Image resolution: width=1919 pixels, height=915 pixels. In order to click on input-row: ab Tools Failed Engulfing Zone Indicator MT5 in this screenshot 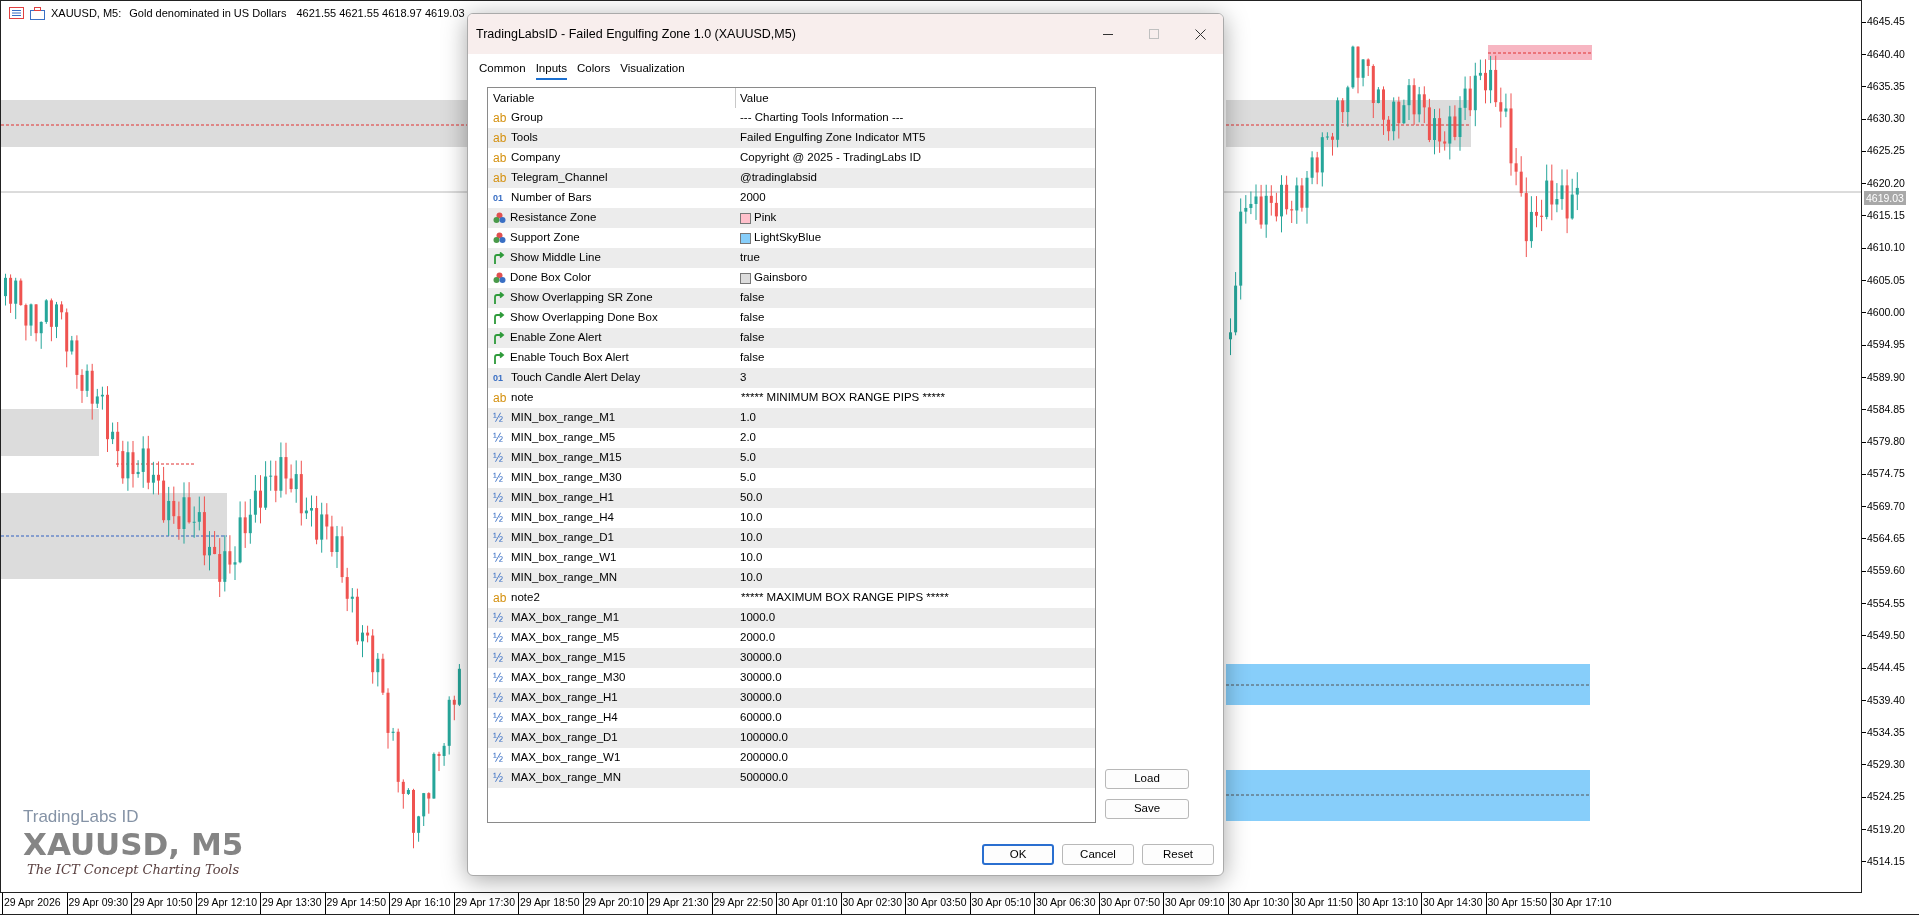, I will do `click(791, 138)`.